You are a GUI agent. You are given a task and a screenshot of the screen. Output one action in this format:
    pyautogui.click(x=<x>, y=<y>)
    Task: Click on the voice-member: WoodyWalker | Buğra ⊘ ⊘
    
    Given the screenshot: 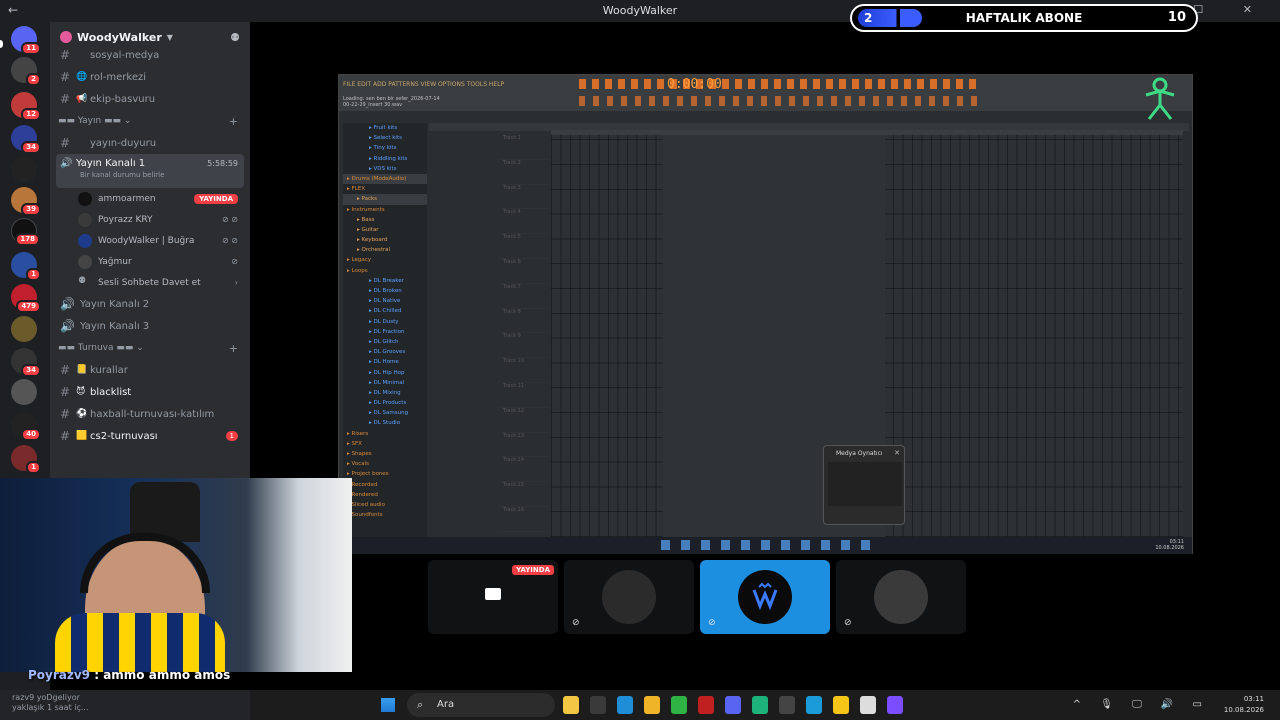 What is the action you would take?
    pyautogui.click(x=150, y=240)
    